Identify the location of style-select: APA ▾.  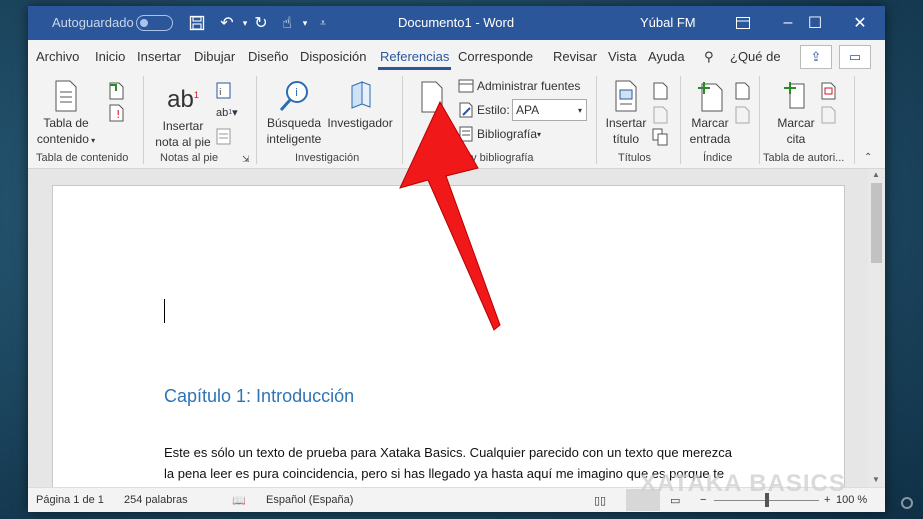
(549, 110).